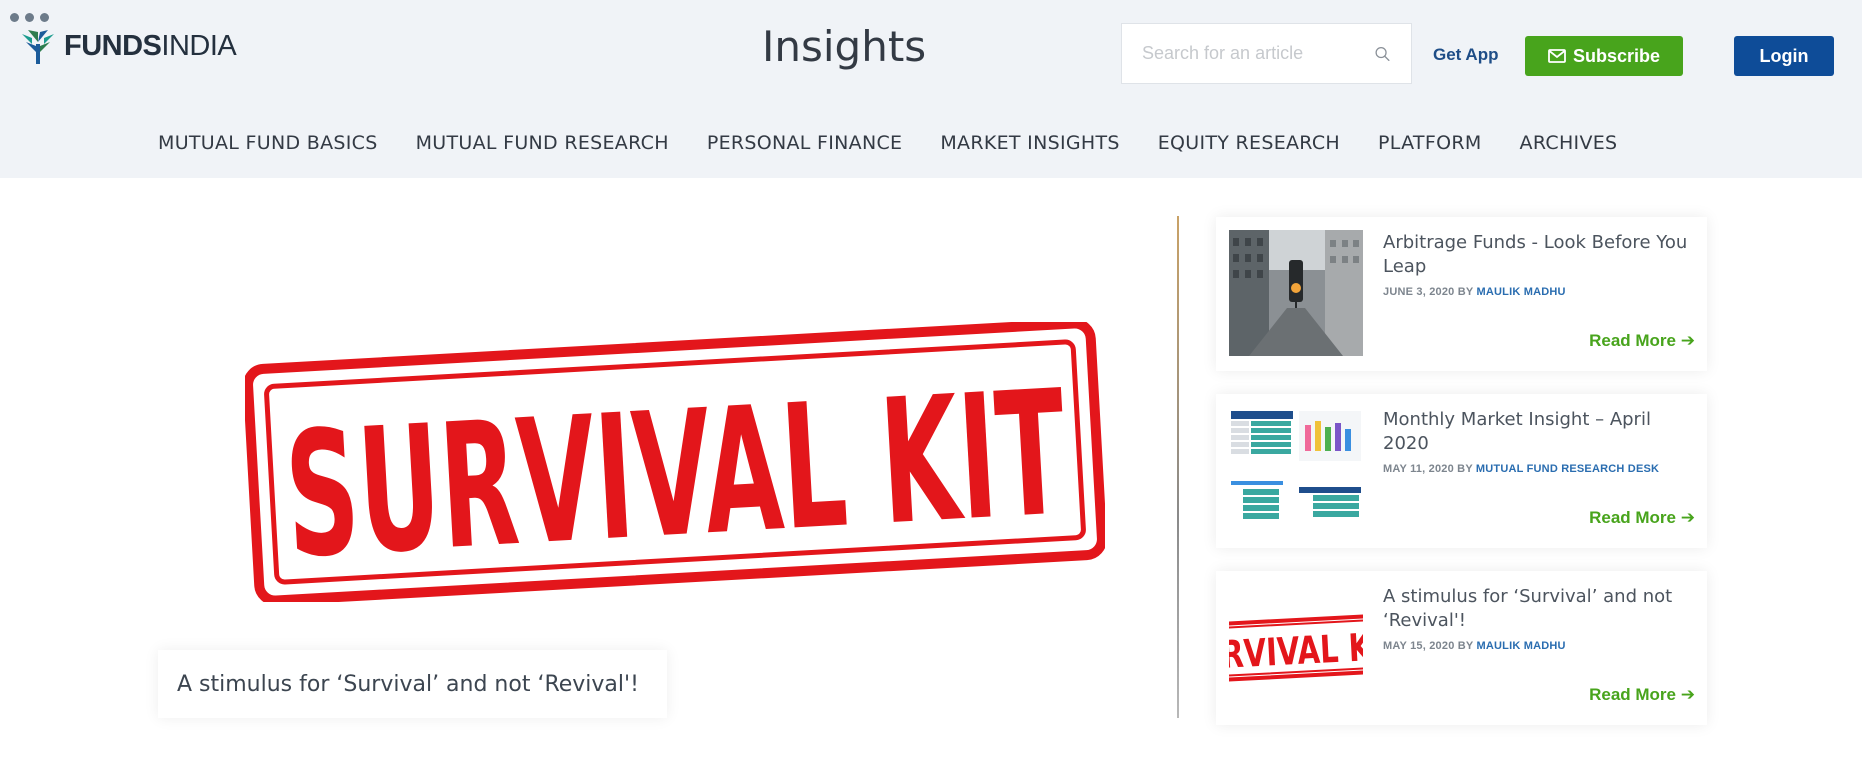 This screenshot has width=1862, height=779. I want to click on search-input, so click(1258, 53).